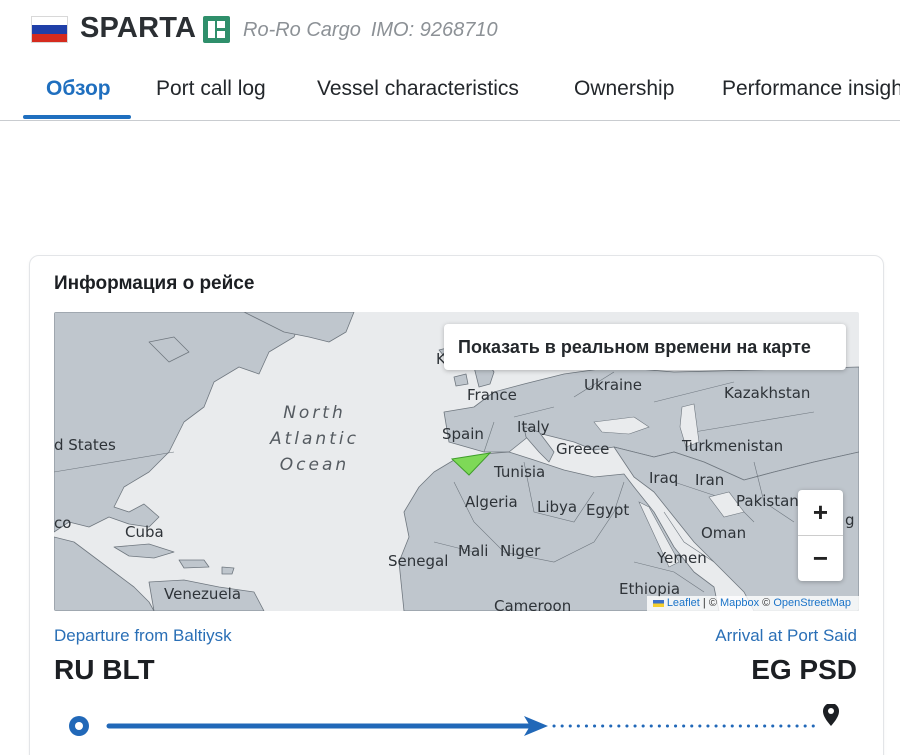 The width and height of the screenshot is (900, 755). What do you see at coordinates (831, 715) in the screenshot?
I see `destination-pin-icon` at bounding box center [831, 715].